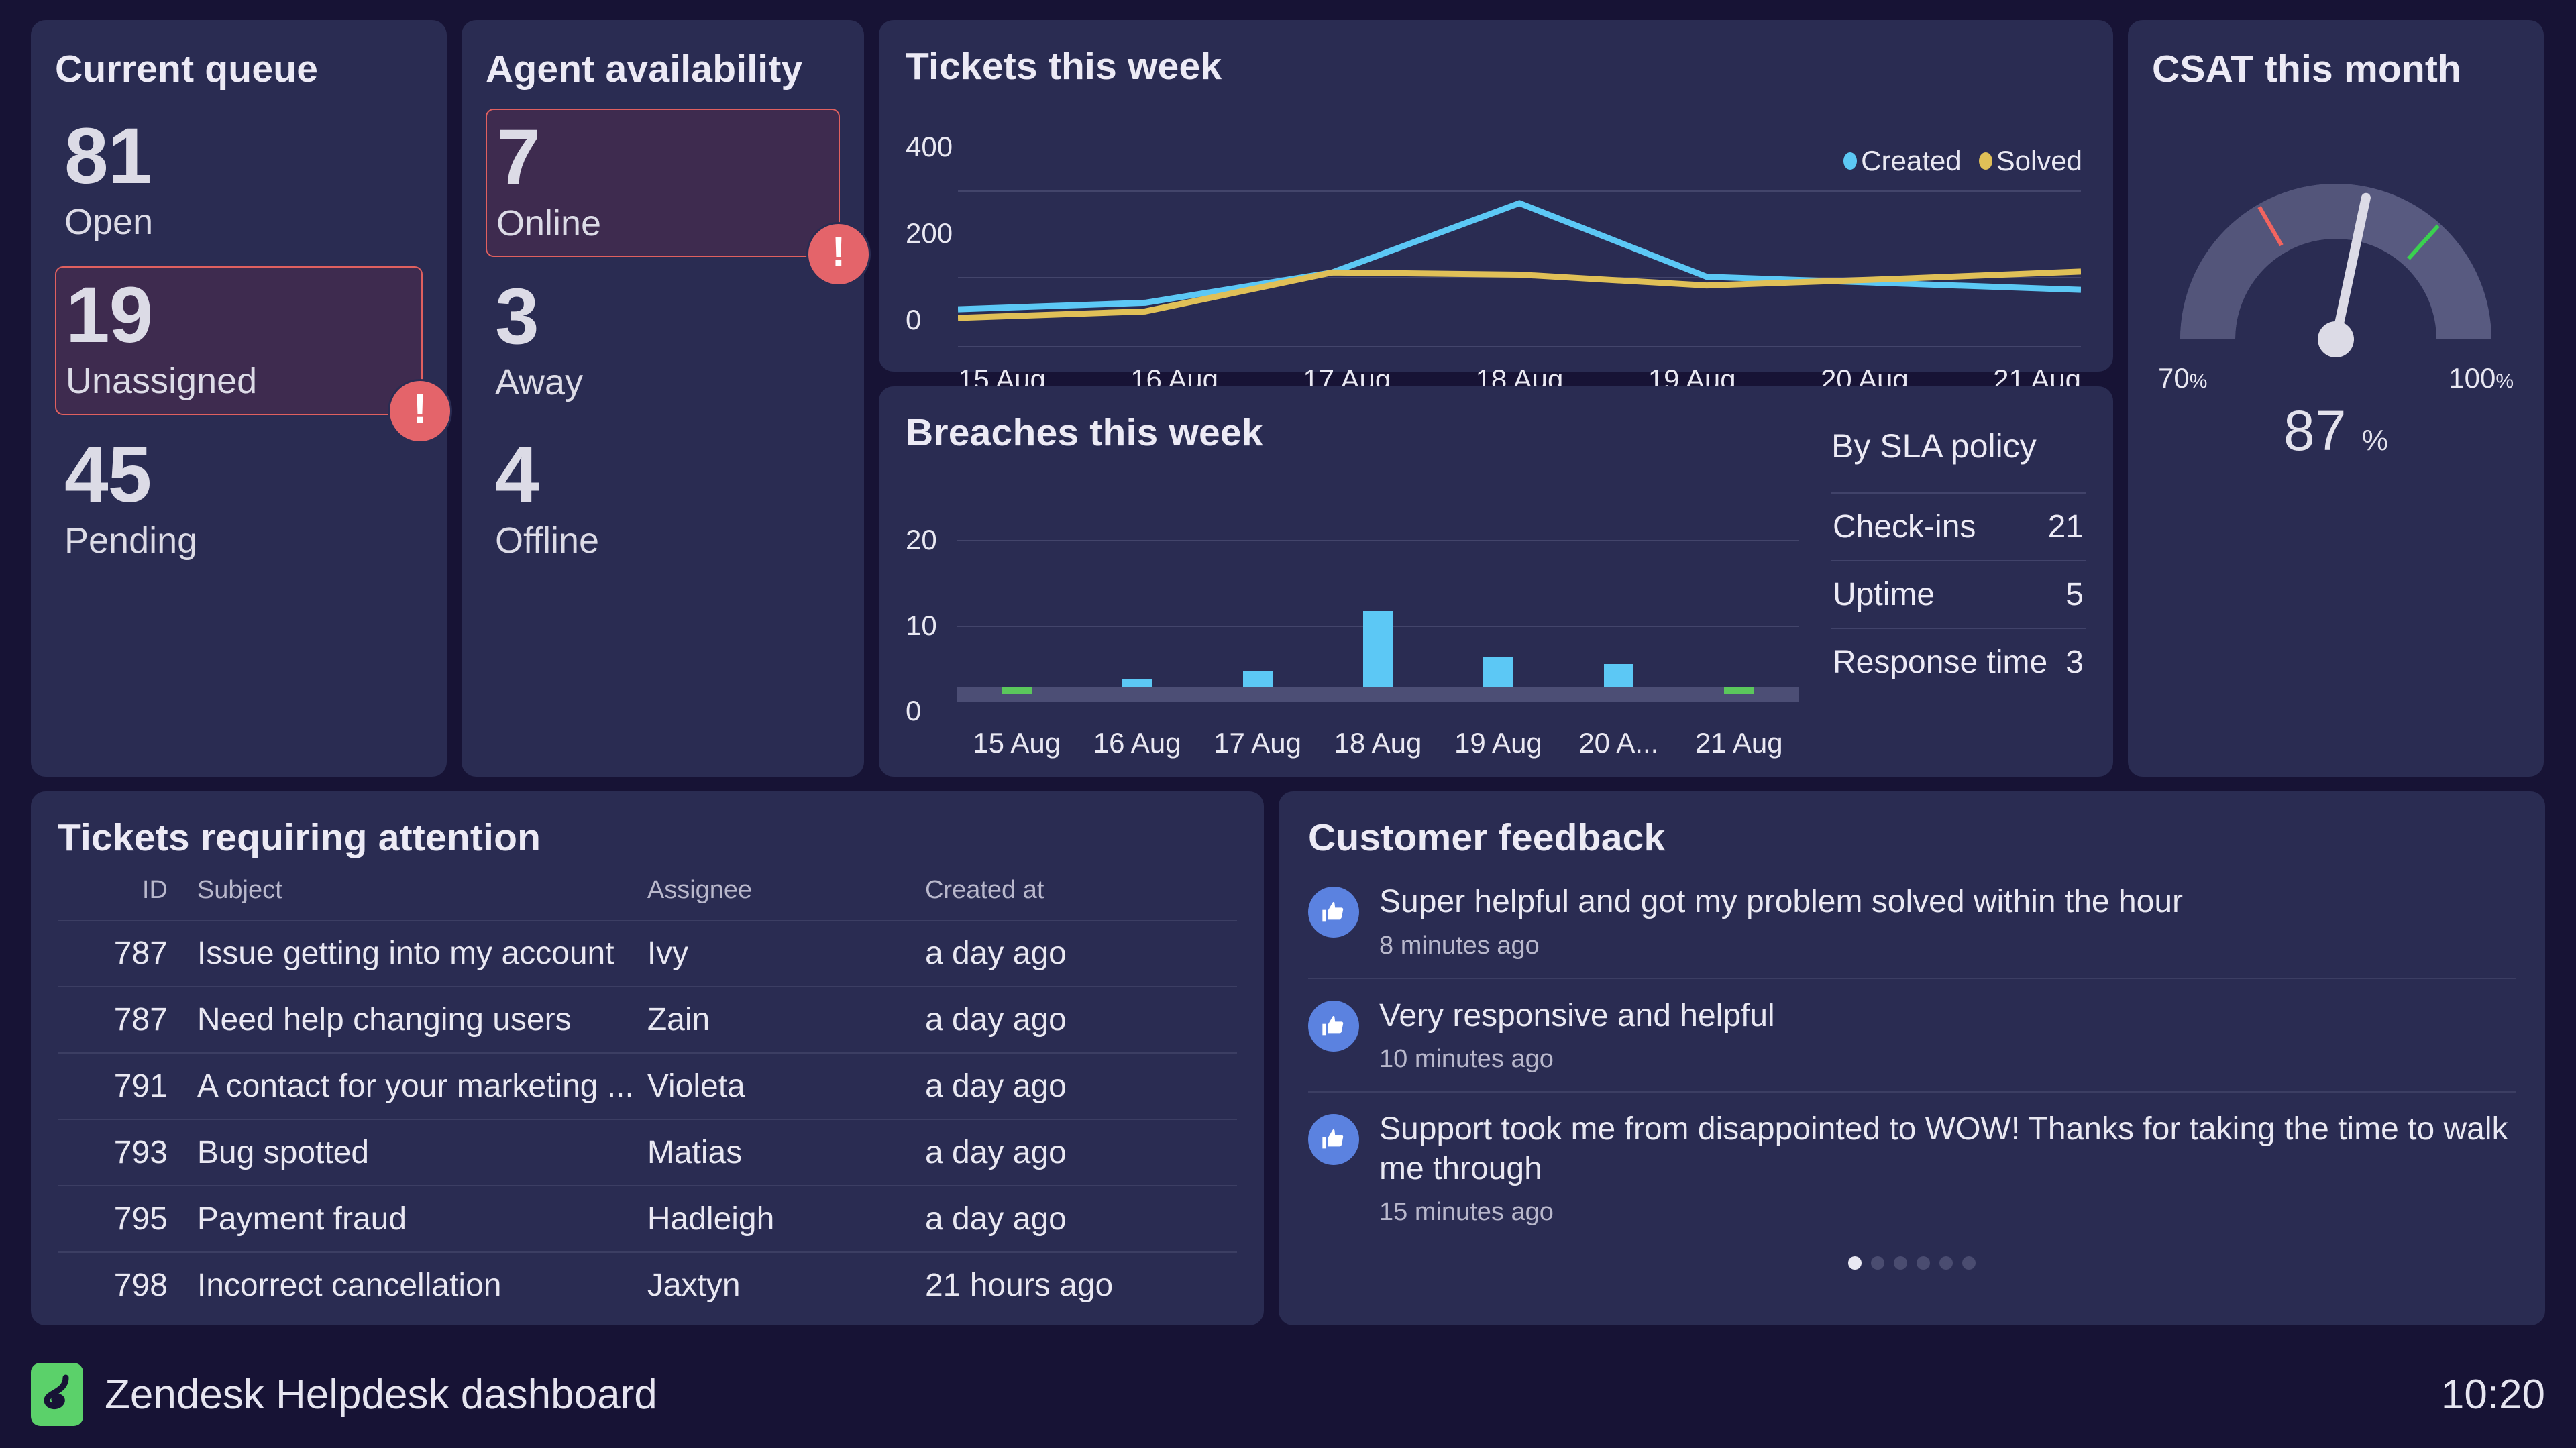 Image resolution: width=2576 pixels, height=1448 pixels. What do you see at coordinates (549, 223) in the screenshot?
I see `kpi-online-label: Online` at bounding box center [549, 223].